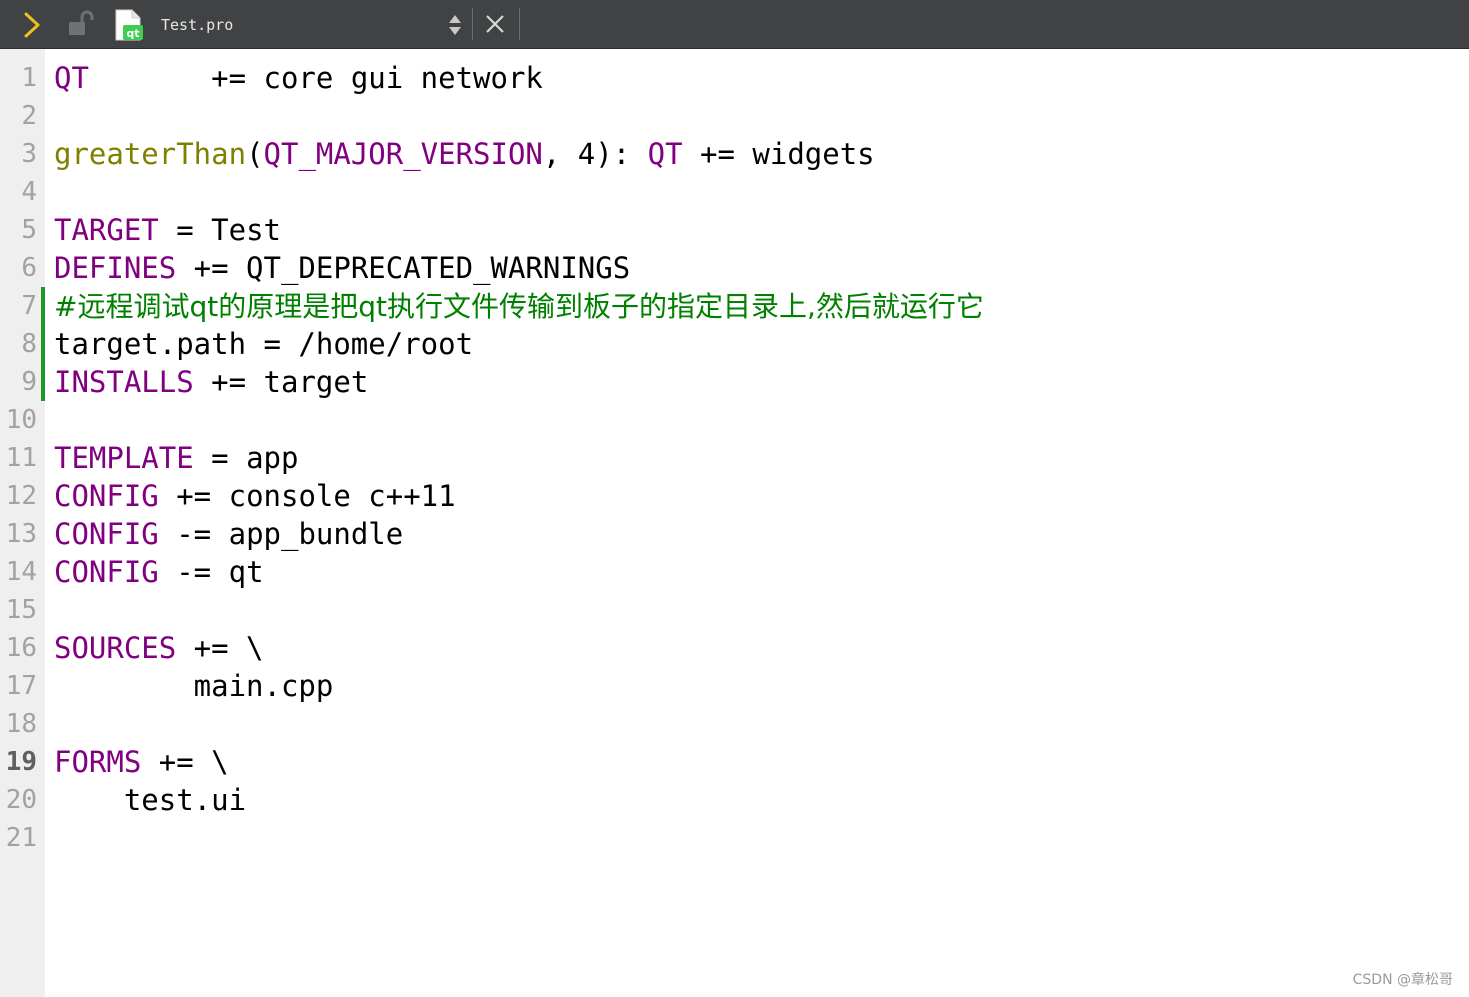 The image size is (1469, 997). I want to click on code-keyword: TEMPLATE, so click(124, 458).